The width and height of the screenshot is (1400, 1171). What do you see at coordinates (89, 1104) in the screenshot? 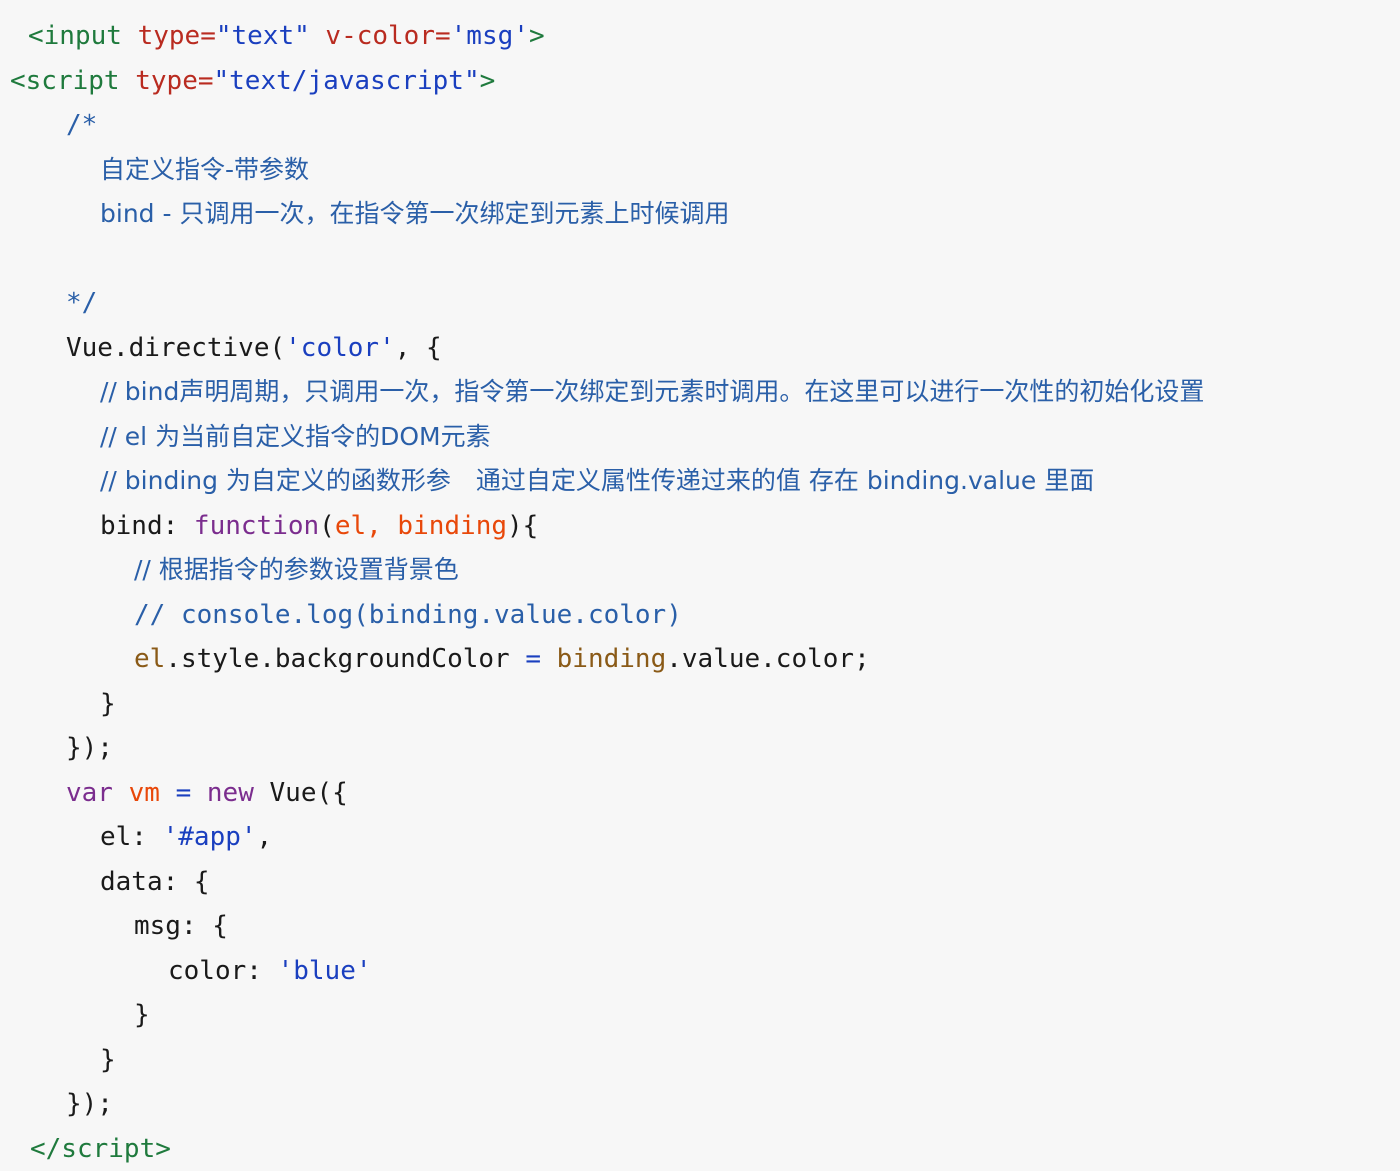
I see `closing-vue-call: });` at bounding box center [89, 1104].